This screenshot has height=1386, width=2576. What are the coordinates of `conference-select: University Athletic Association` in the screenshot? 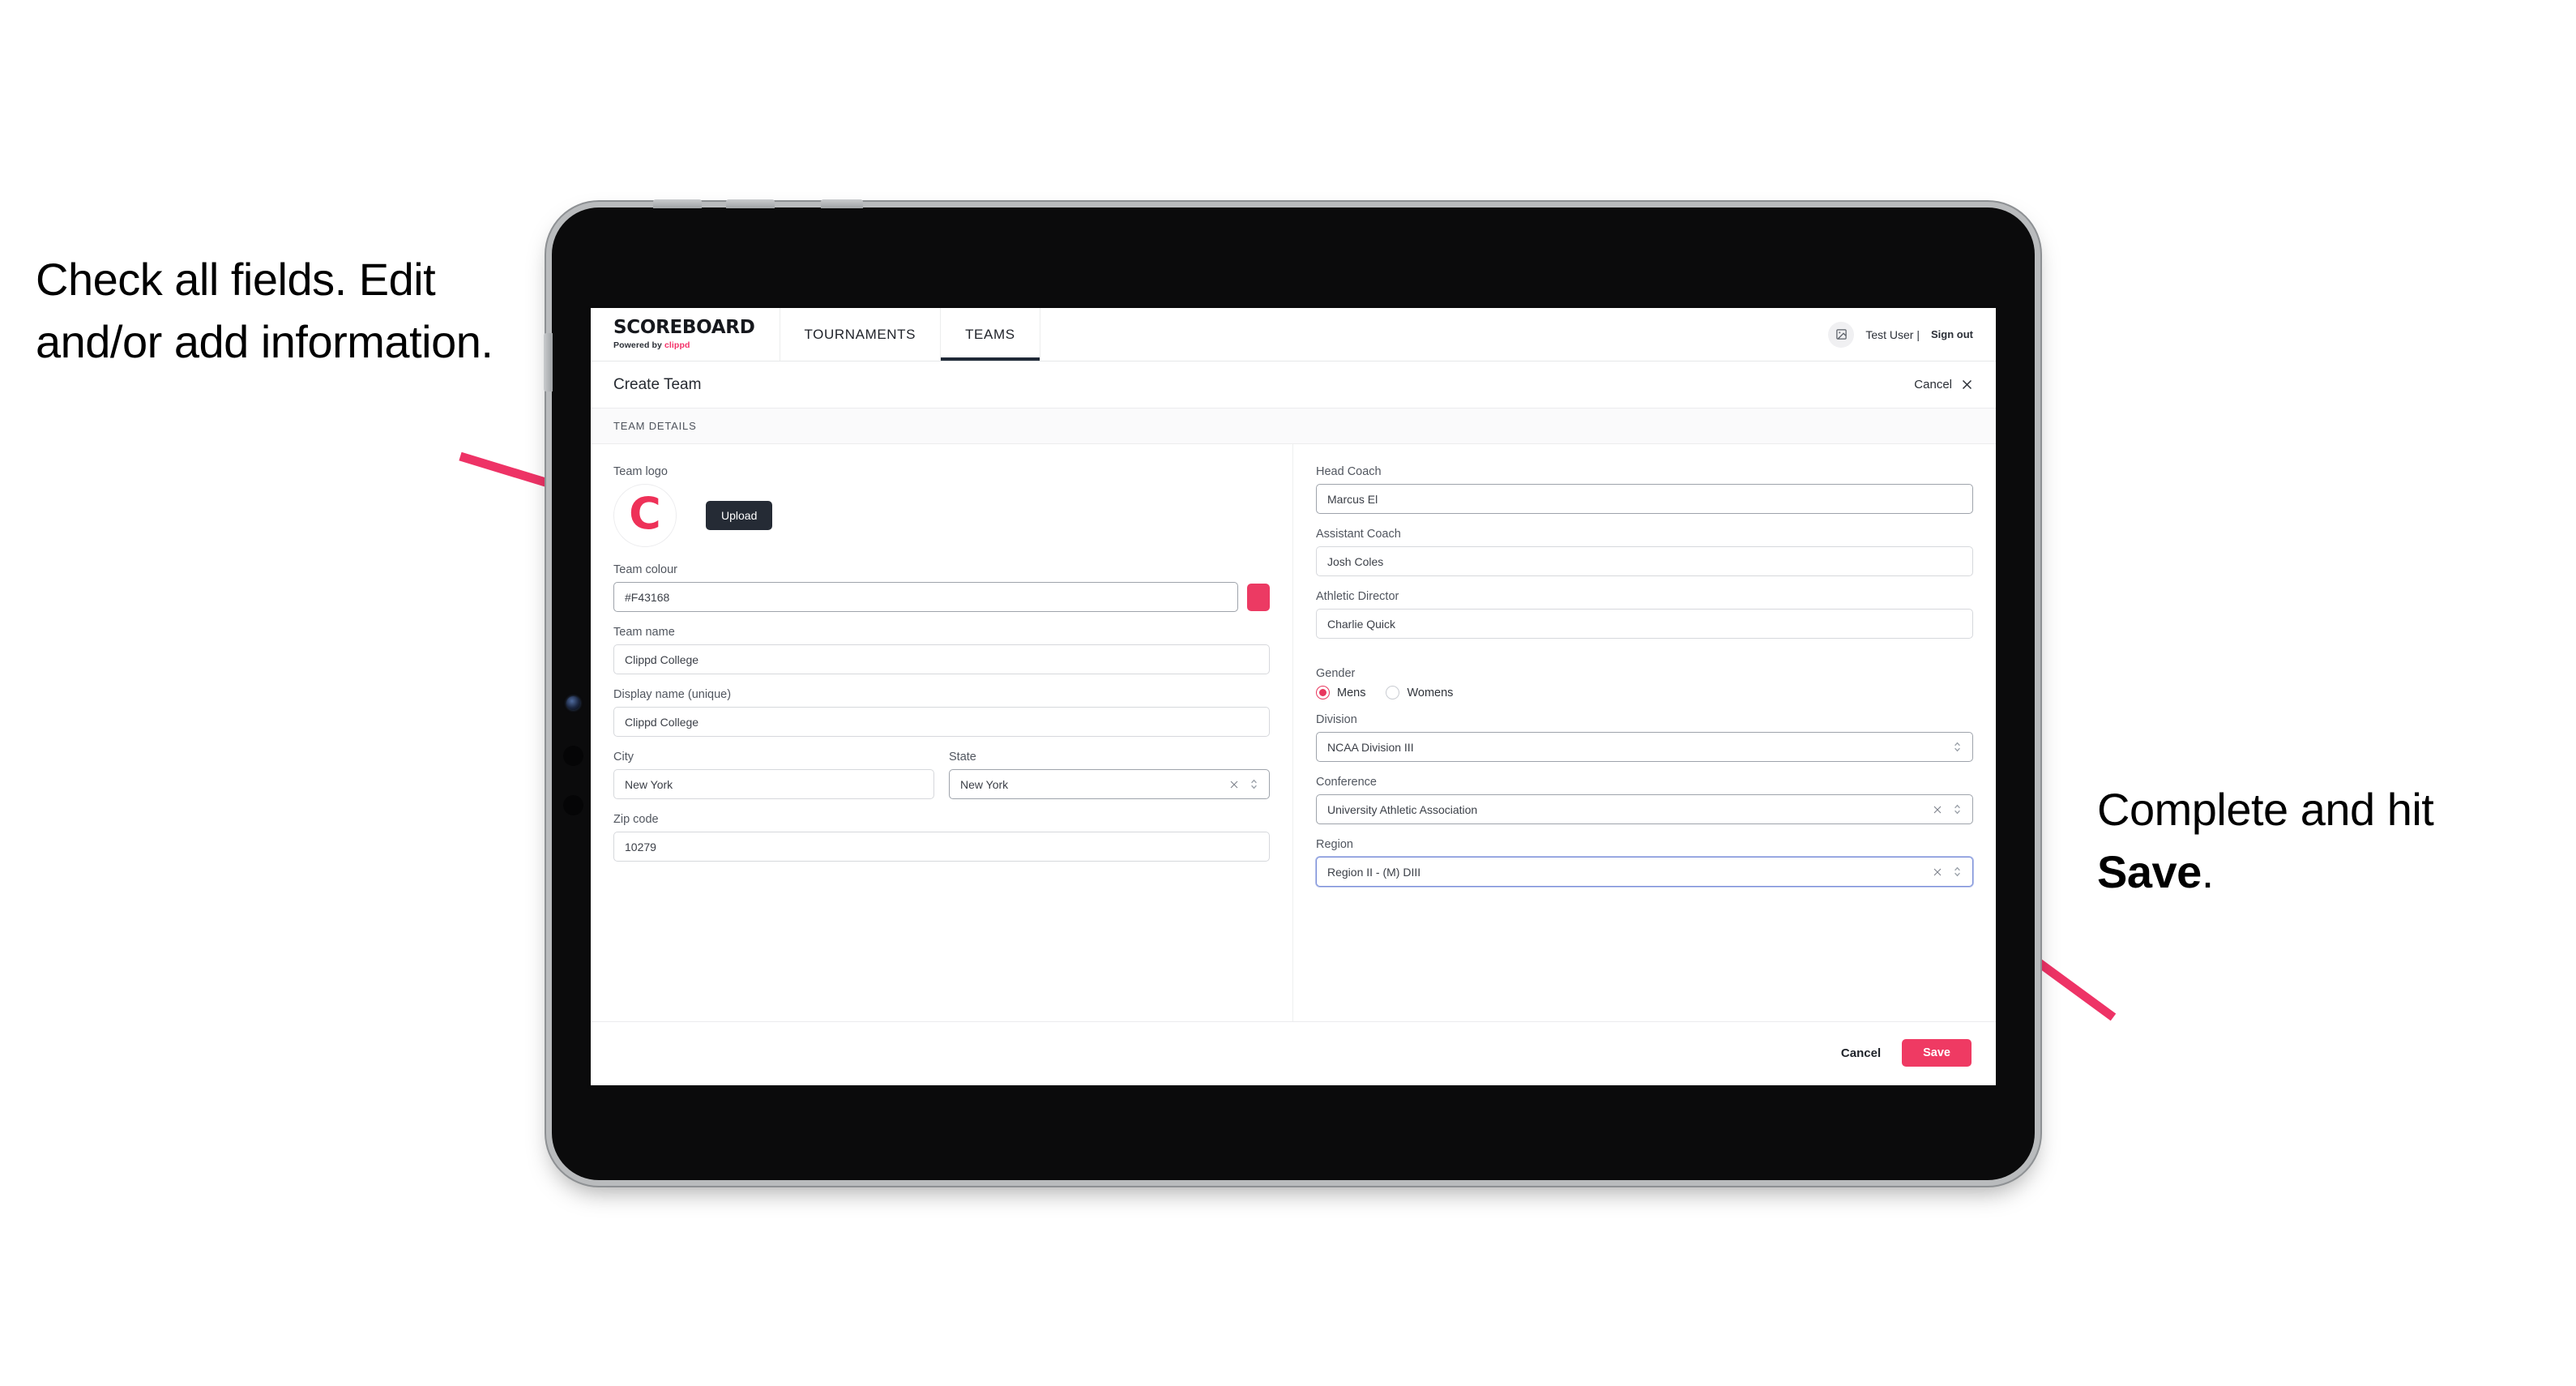 It's located at (1644, 809).